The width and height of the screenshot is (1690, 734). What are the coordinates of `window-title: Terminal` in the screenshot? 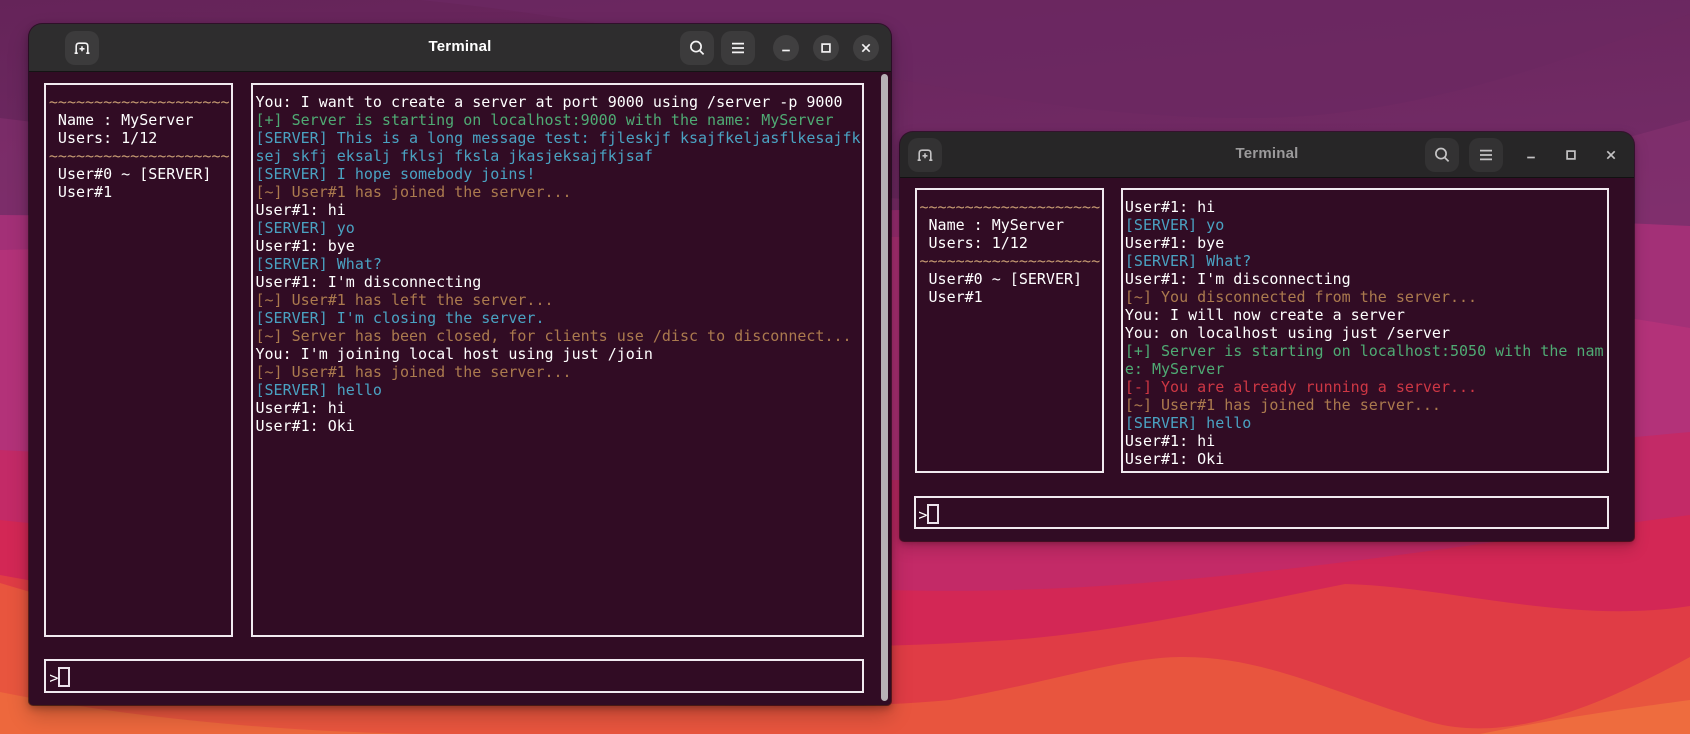 It's located at (460, 46).